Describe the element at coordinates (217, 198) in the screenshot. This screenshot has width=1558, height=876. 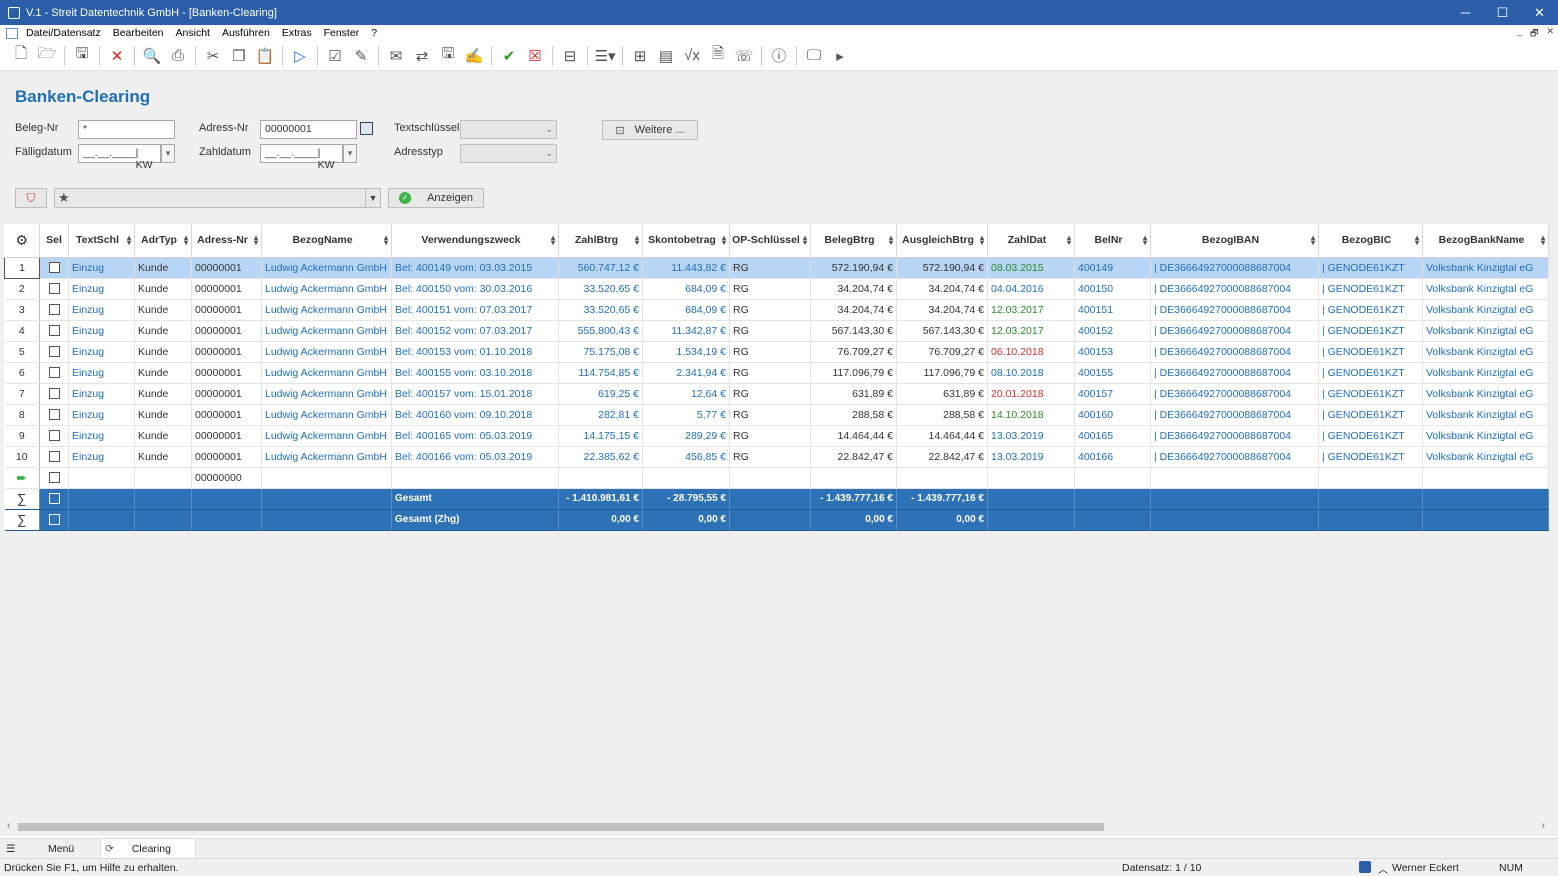
I see `favorite-filter-select: ★ ▼` at that location.